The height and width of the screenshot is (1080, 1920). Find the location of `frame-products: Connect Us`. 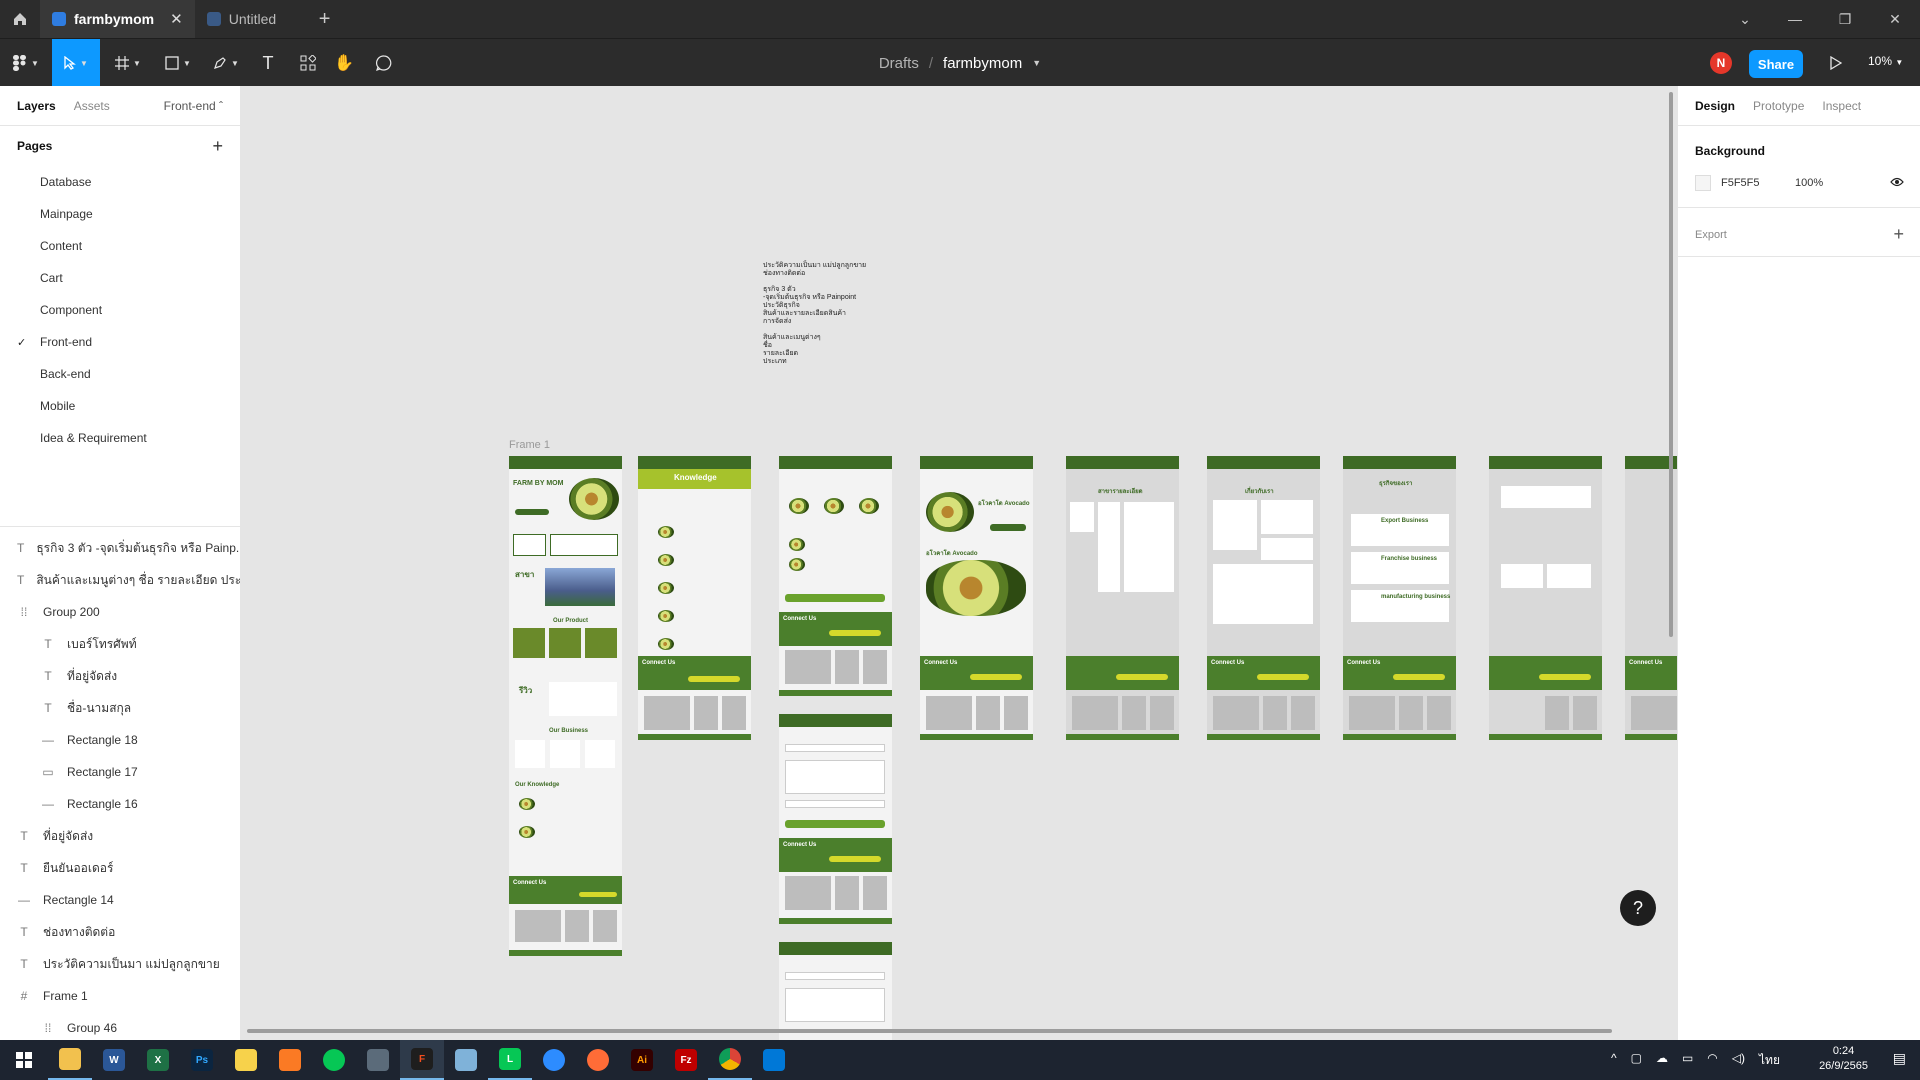

frame-products: Connect Us is located at coordinates (835, 576).